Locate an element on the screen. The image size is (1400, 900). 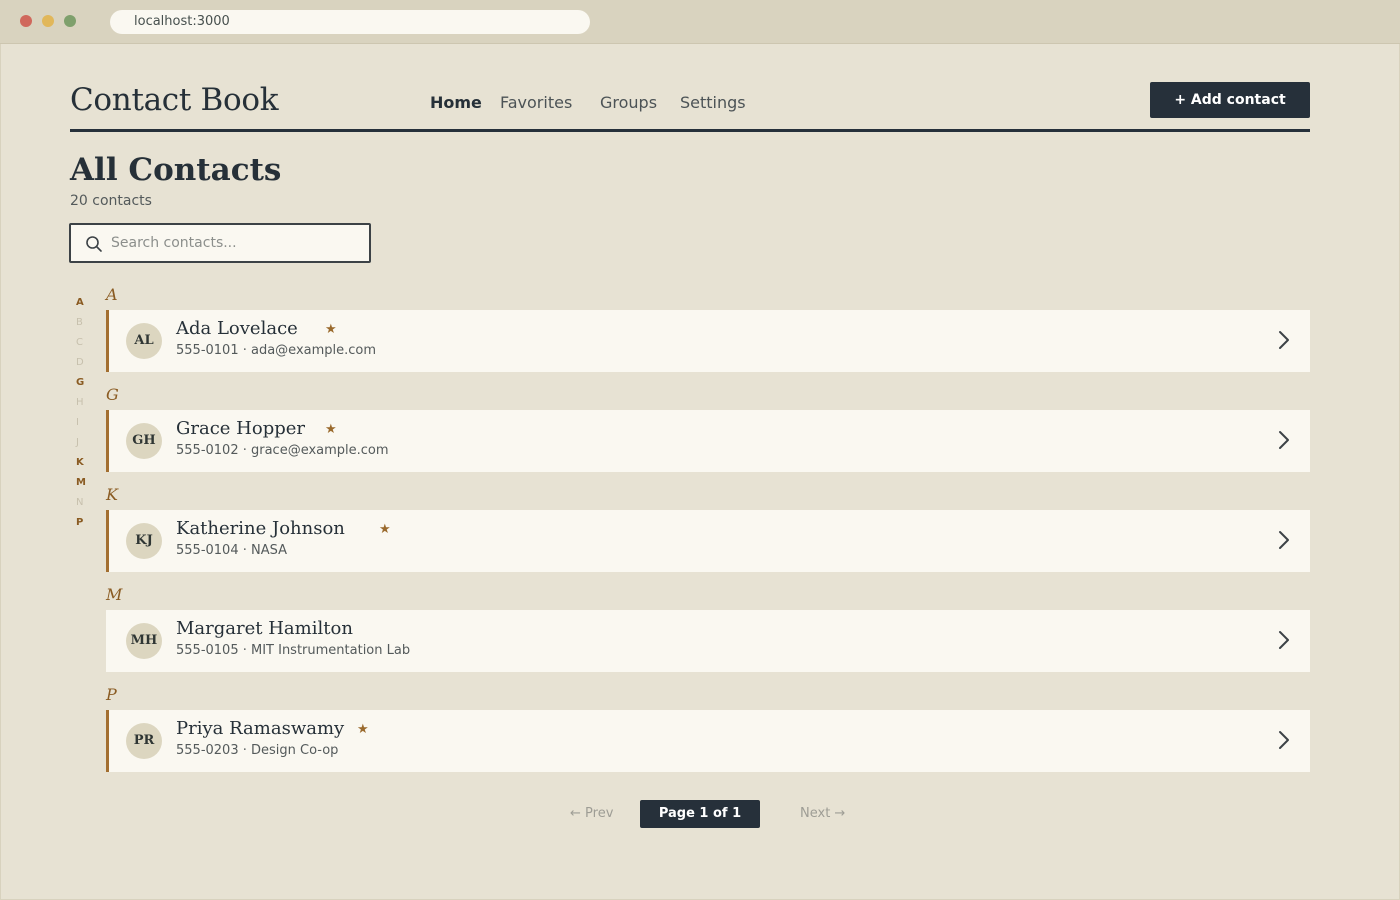
contact-name: Grace Hopper is located at coordinates (241, 428).